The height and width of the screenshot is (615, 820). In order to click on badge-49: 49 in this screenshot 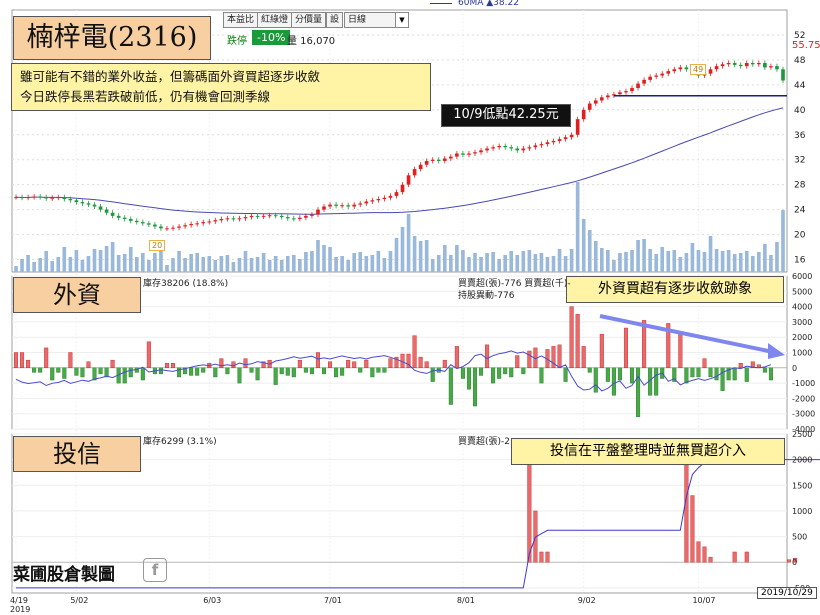, I will do `click(698, 69)`.